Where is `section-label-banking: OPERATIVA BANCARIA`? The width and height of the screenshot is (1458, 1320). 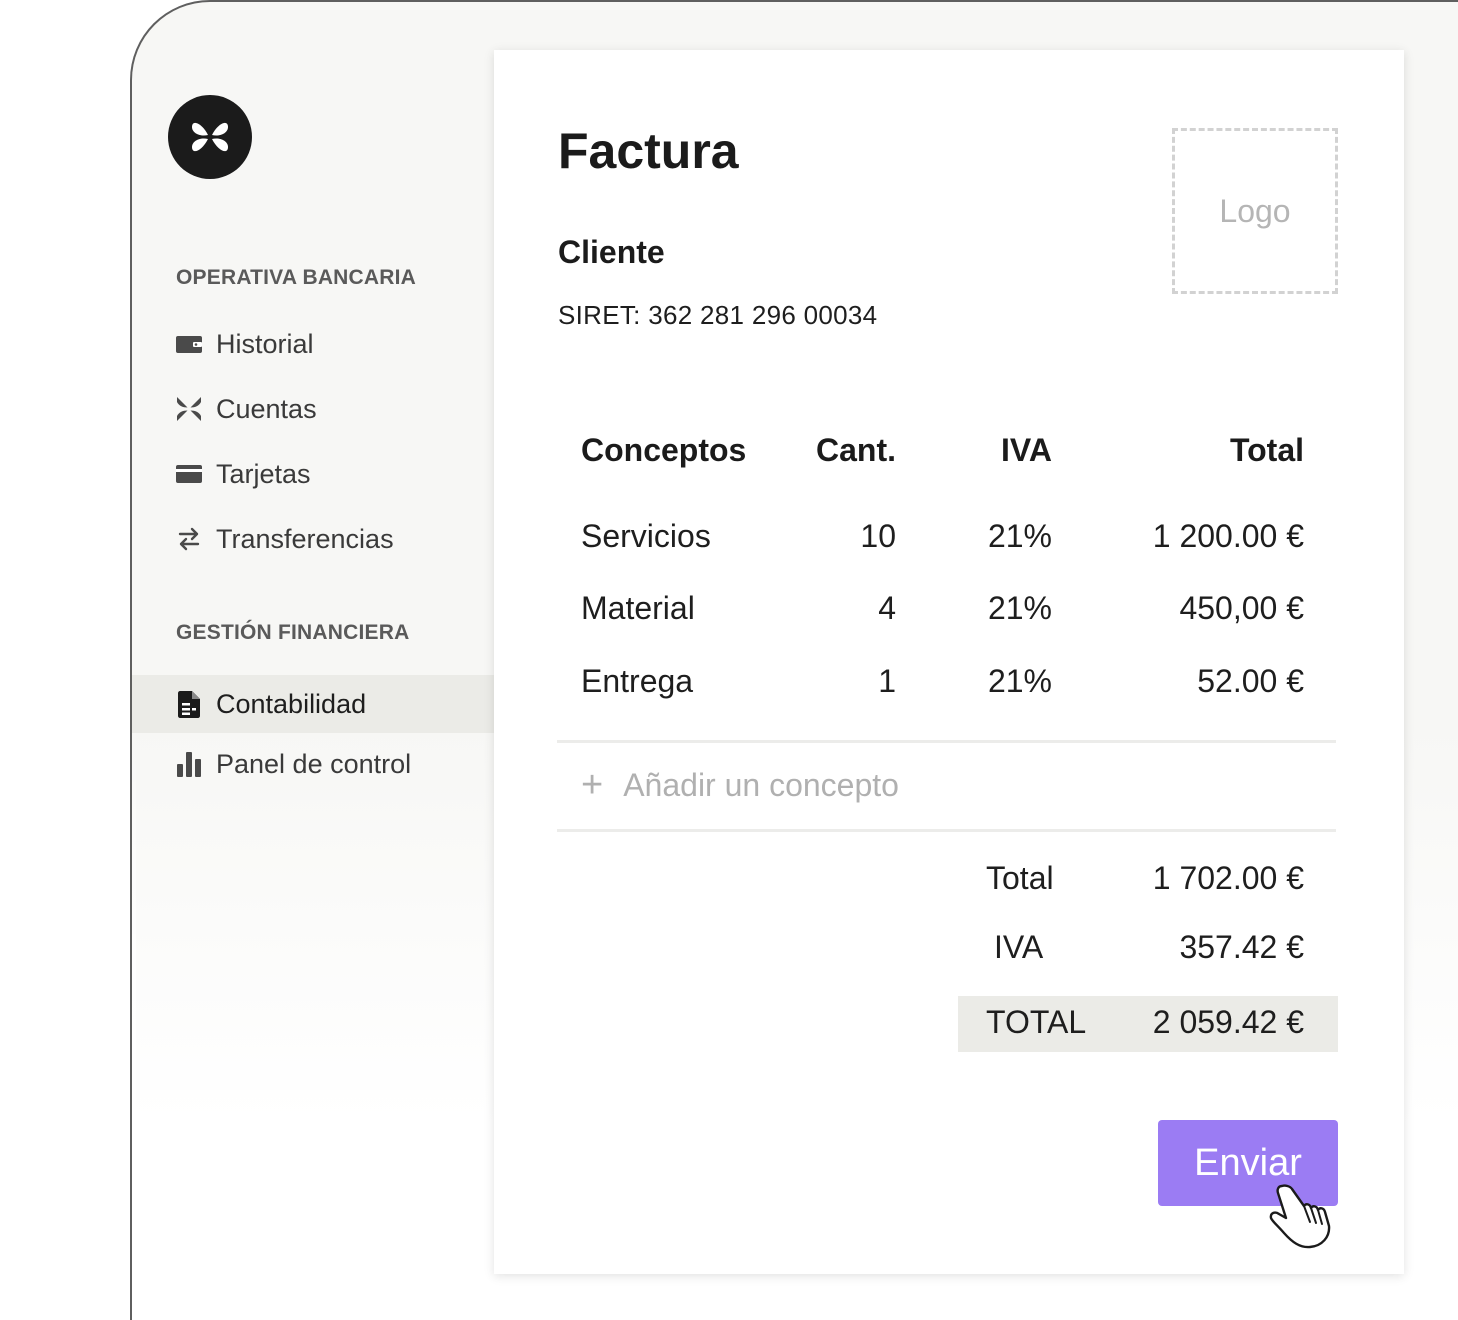 section-label-banking: OPERATIVA BANCARIA is located at coordinates (296, 277).